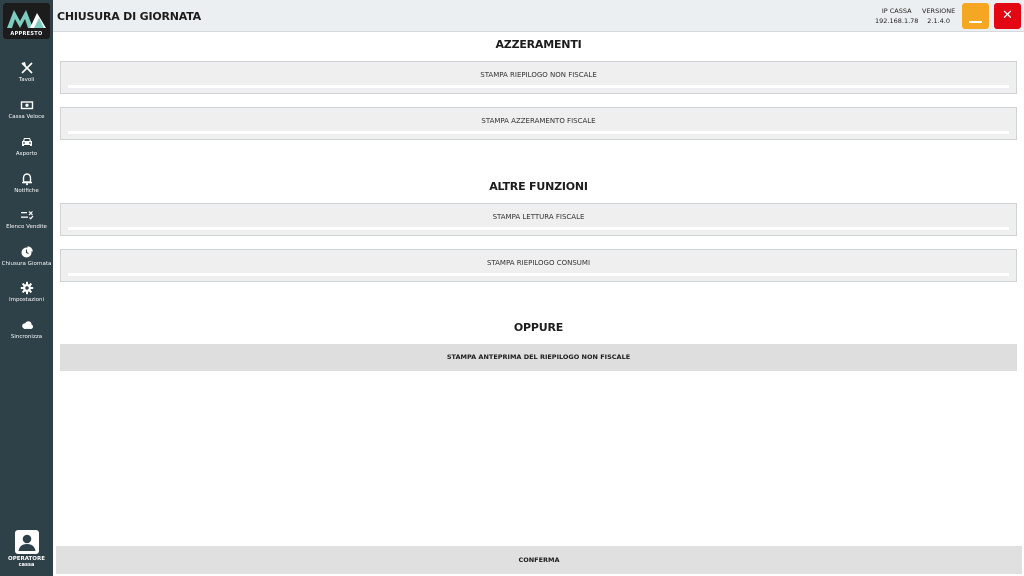 The width and height of the screenshot is (1024, 576). What do you see at coordinates (26, 142) in the screenshot?
I see `car-icon` at bounding box center [26, 142].